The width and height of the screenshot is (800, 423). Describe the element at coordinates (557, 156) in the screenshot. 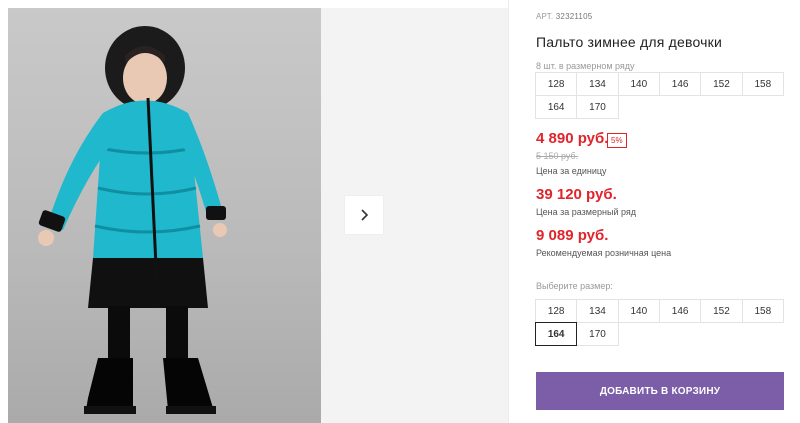

I see `old-price: 5 150 руб.` at that location.